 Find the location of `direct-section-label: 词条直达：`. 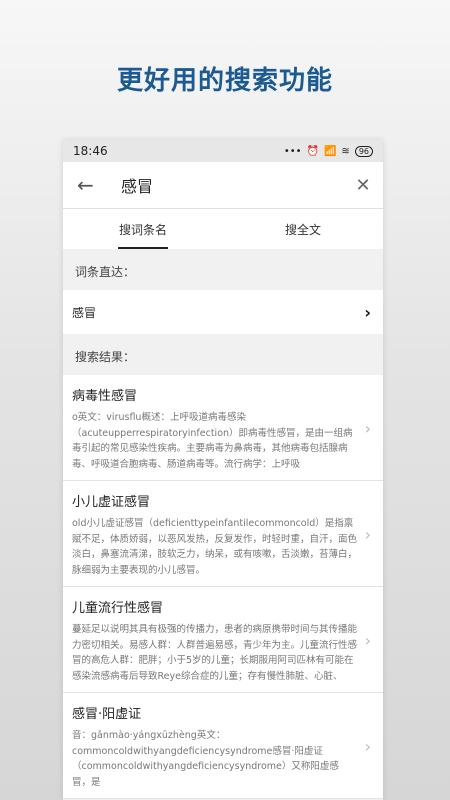

direct-section-label: 词条直达： is located at coordinates (105, 272).